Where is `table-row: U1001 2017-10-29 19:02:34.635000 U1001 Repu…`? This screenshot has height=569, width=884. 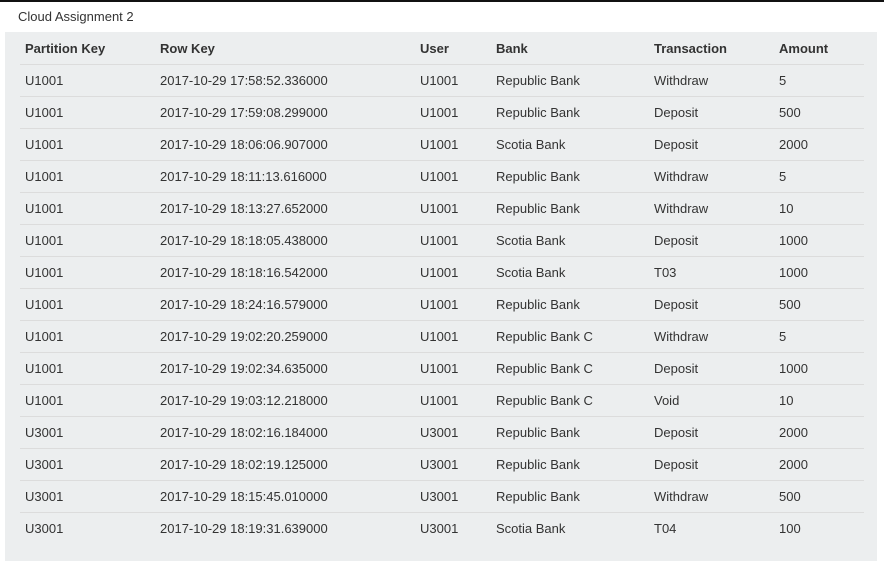
table-row: U1001 2017-10-29 19:02:34.635000 U1001 Repu… is located at coordinates (442, 368).